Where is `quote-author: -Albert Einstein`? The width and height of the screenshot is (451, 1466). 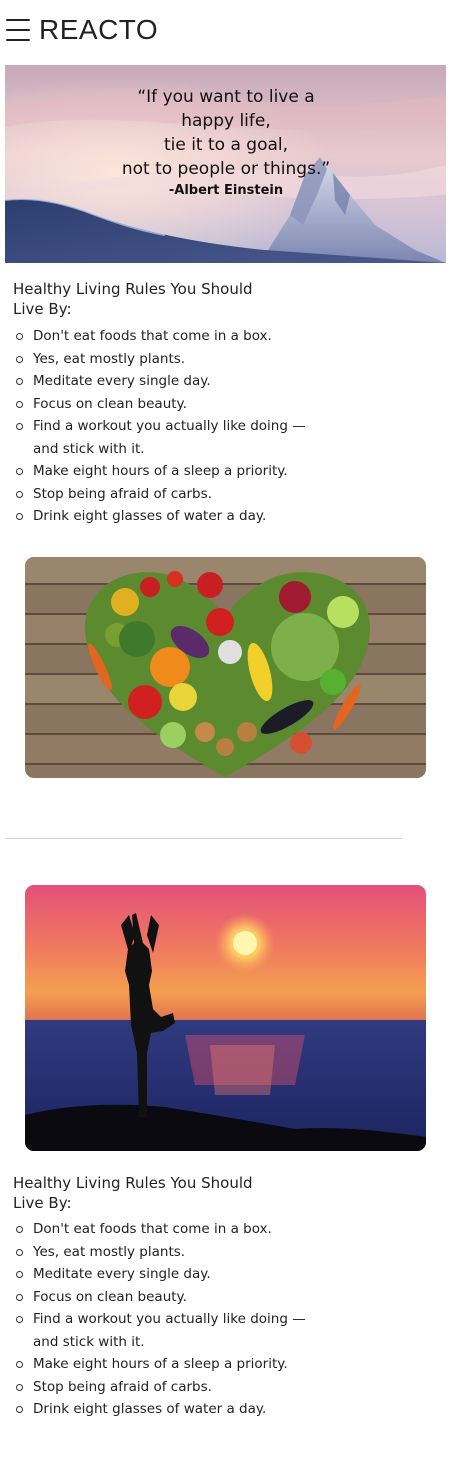 quote-author: -Albert Einstein is located at coordinates (226, 190).